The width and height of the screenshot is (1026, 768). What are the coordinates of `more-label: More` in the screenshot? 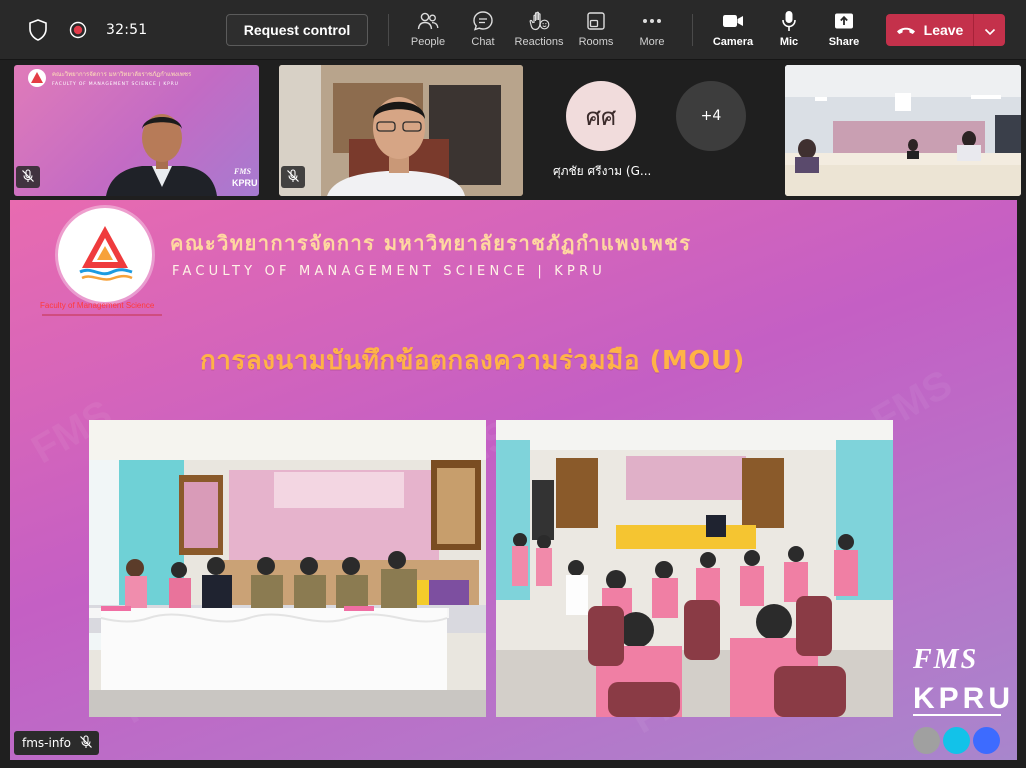 It's located at (652, 42).